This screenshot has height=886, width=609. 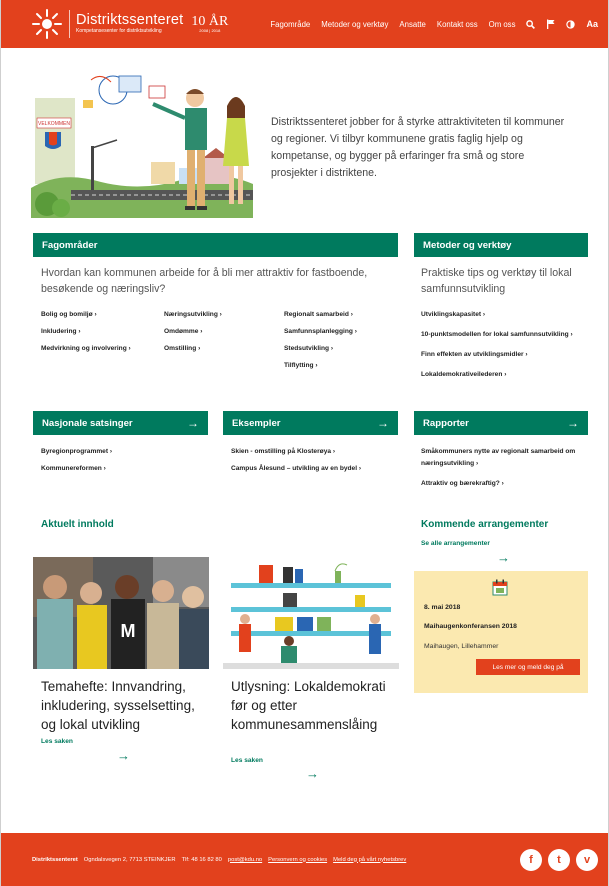 I want to click on footer-name: Distriktssenteret, so click(x=55, y=859).